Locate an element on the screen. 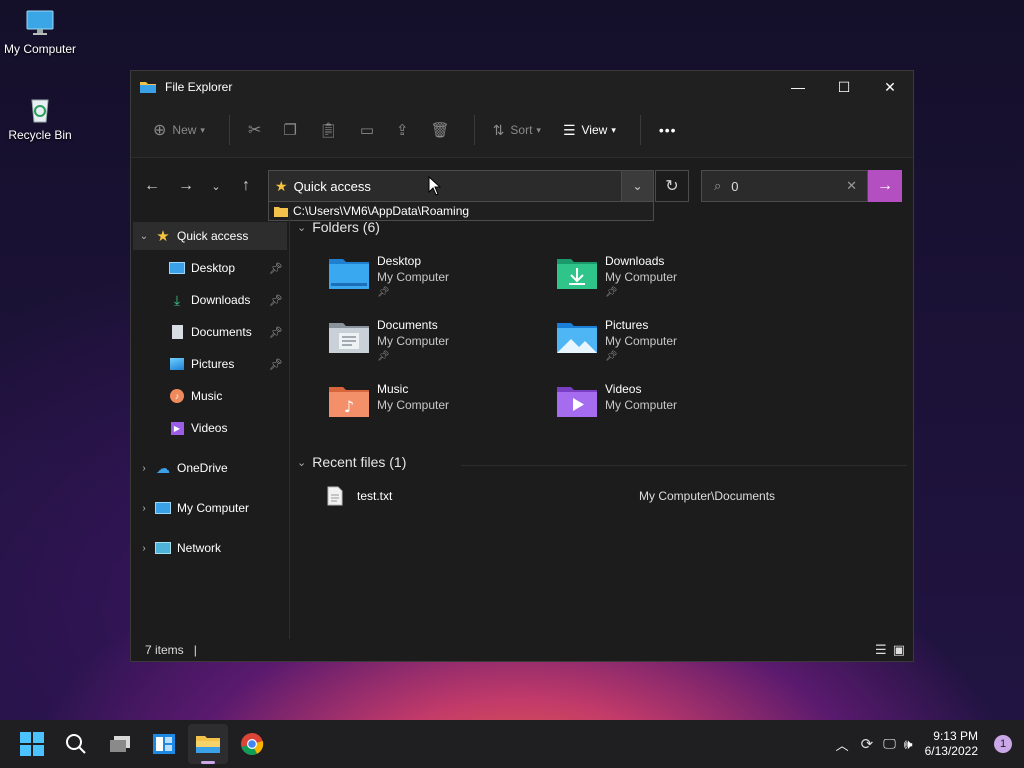 The image size is (1024, 768). volume-icon: 🕪︎ is located at coordinates (908, 744).